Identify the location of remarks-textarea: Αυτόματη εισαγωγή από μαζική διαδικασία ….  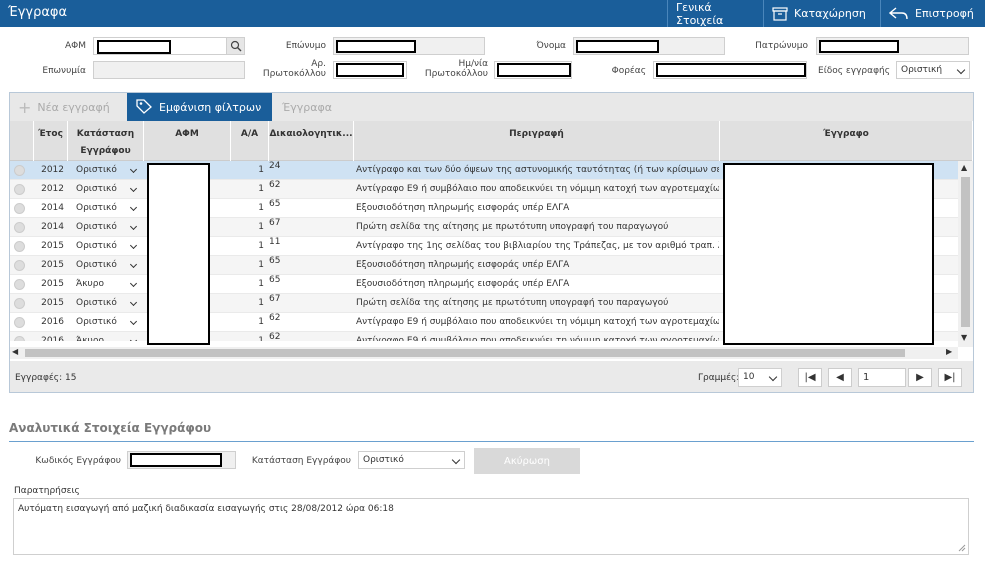
(491, 526).